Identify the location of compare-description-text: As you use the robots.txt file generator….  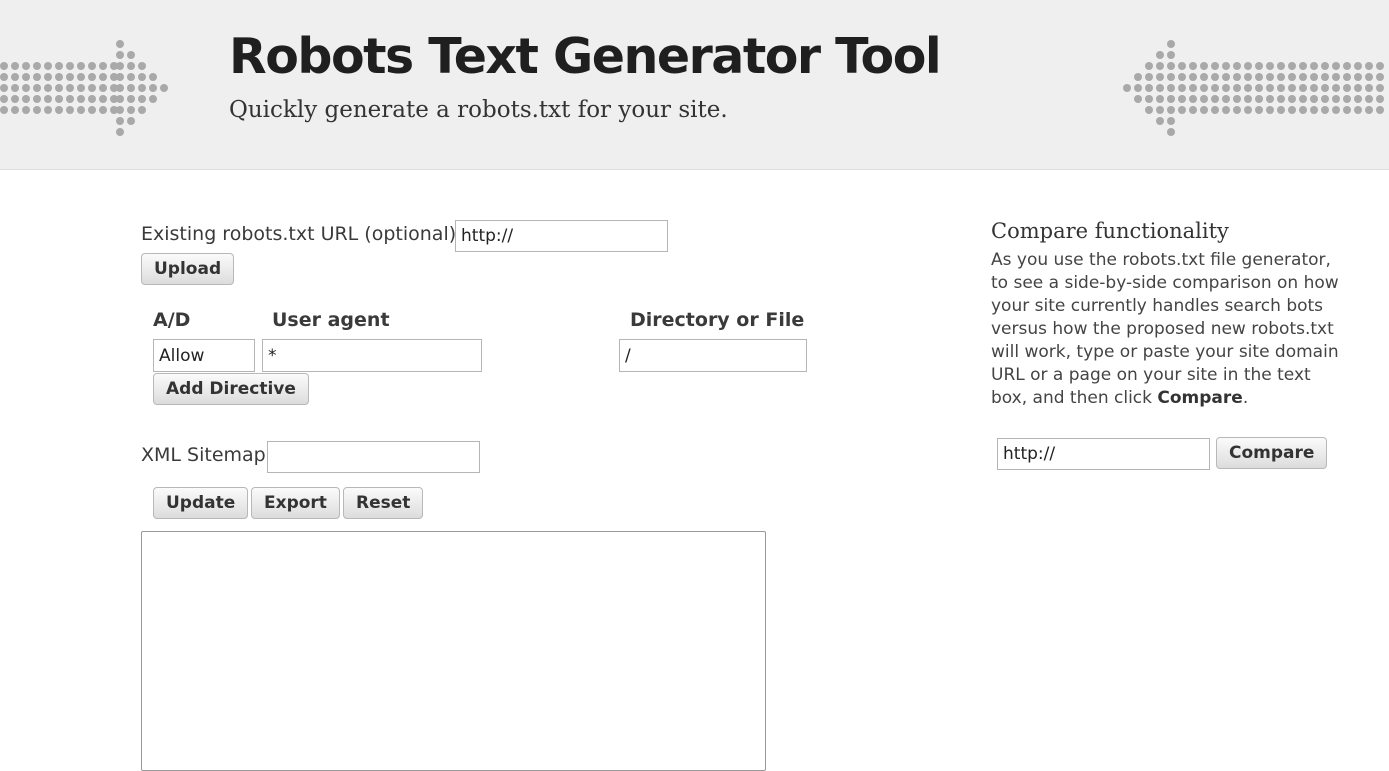
(1165, 329).